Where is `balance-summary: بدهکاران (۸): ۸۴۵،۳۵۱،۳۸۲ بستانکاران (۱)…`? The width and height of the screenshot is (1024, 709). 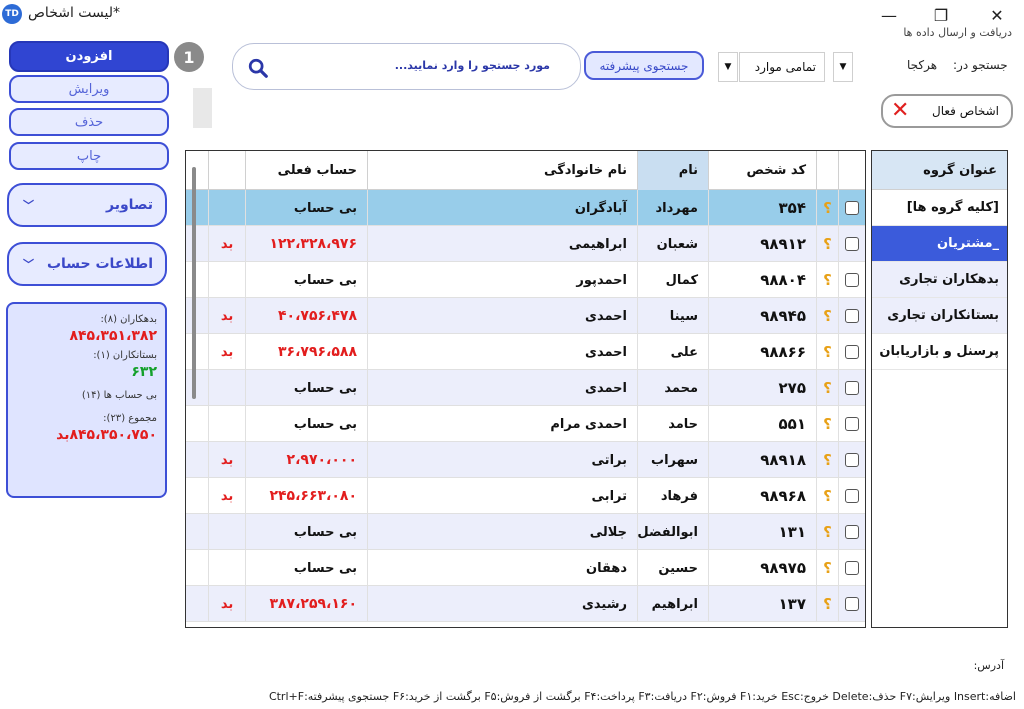
balance-summary: بدهکاران (۸): ۸۴۵،۳۵۱،۳۸۲ بستانکاران (۱)… is located at coordinates (86, 400).